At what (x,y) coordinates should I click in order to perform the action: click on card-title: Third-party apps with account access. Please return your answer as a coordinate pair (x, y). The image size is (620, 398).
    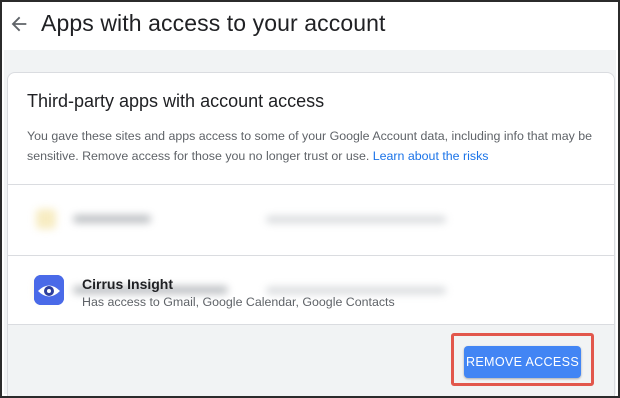
    Looking at the image, I should click on (176, 101).